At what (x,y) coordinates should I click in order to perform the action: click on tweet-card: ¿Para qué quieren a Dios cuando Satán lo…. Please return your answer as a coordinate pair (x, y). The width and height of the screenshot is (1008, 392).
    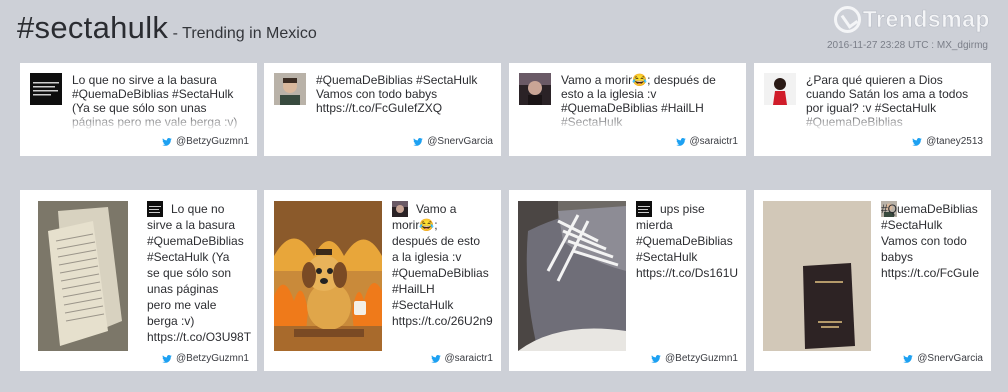
    Looking at the image, I should click on (872, 109).